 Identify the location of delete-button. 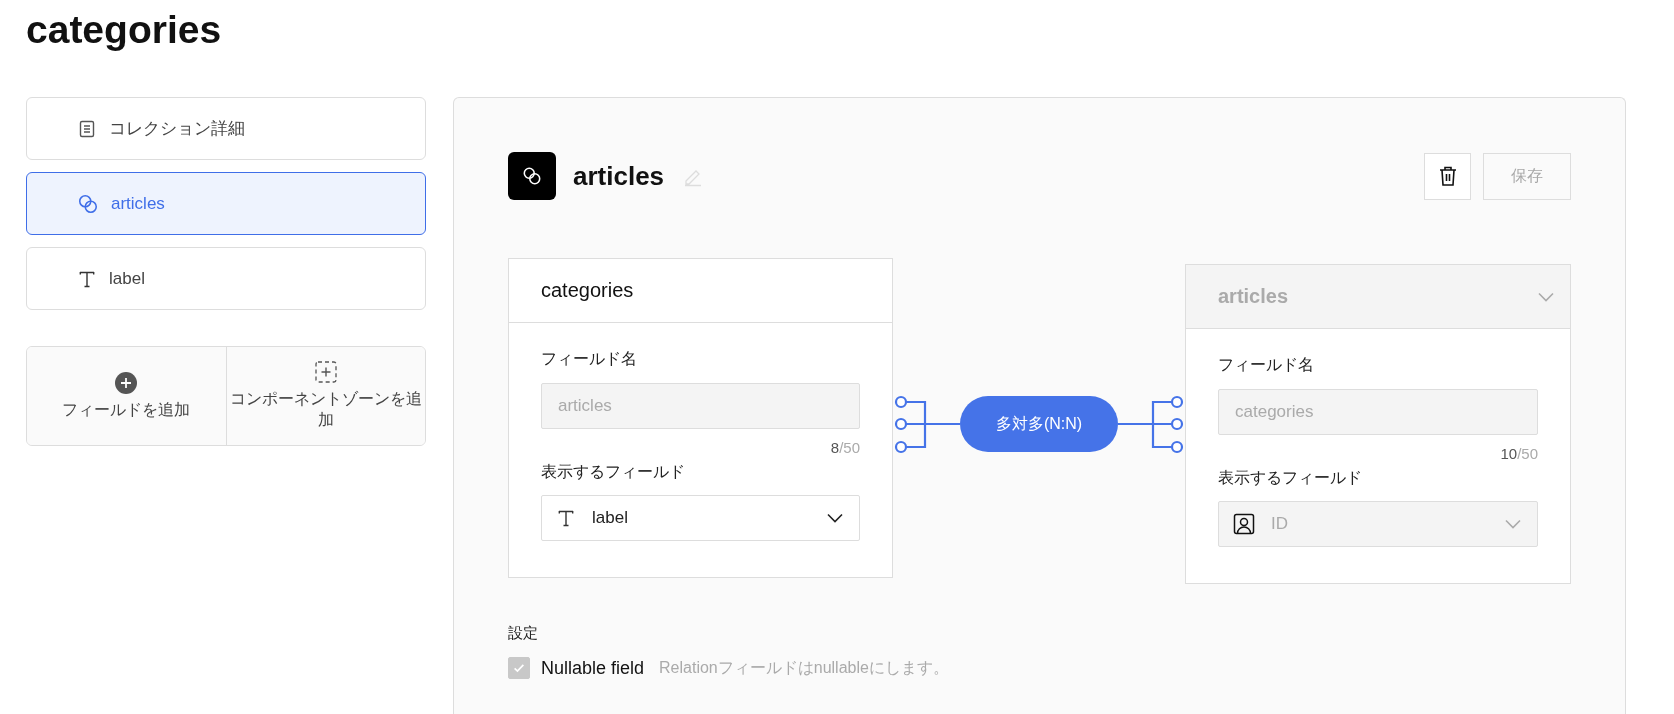
(1447, 176).